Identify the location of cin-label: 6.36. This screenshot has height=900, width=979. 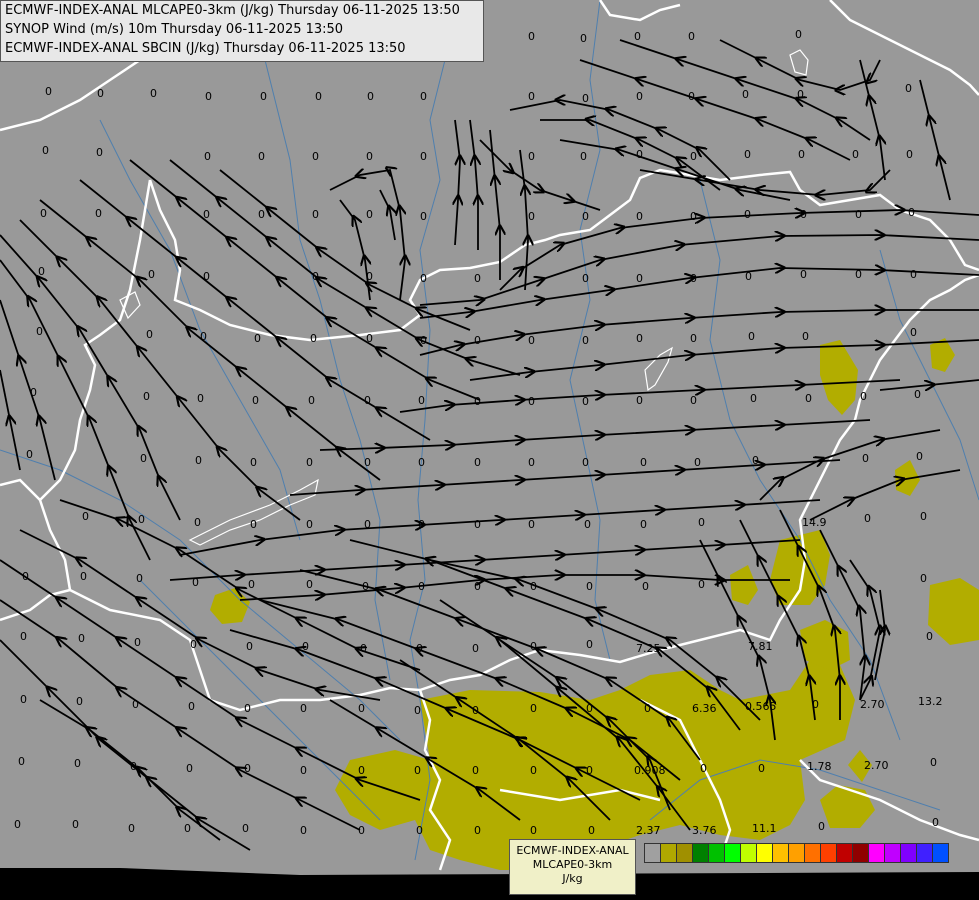
(704, 708).